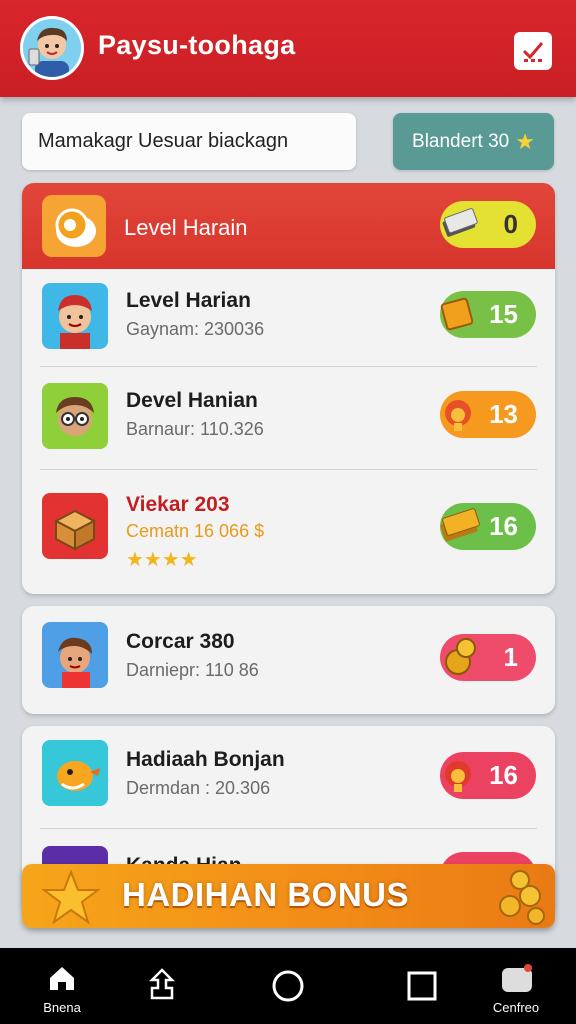 The image size is (576, 1024). I want to click on treasure-box-icon, so click(75, 526).